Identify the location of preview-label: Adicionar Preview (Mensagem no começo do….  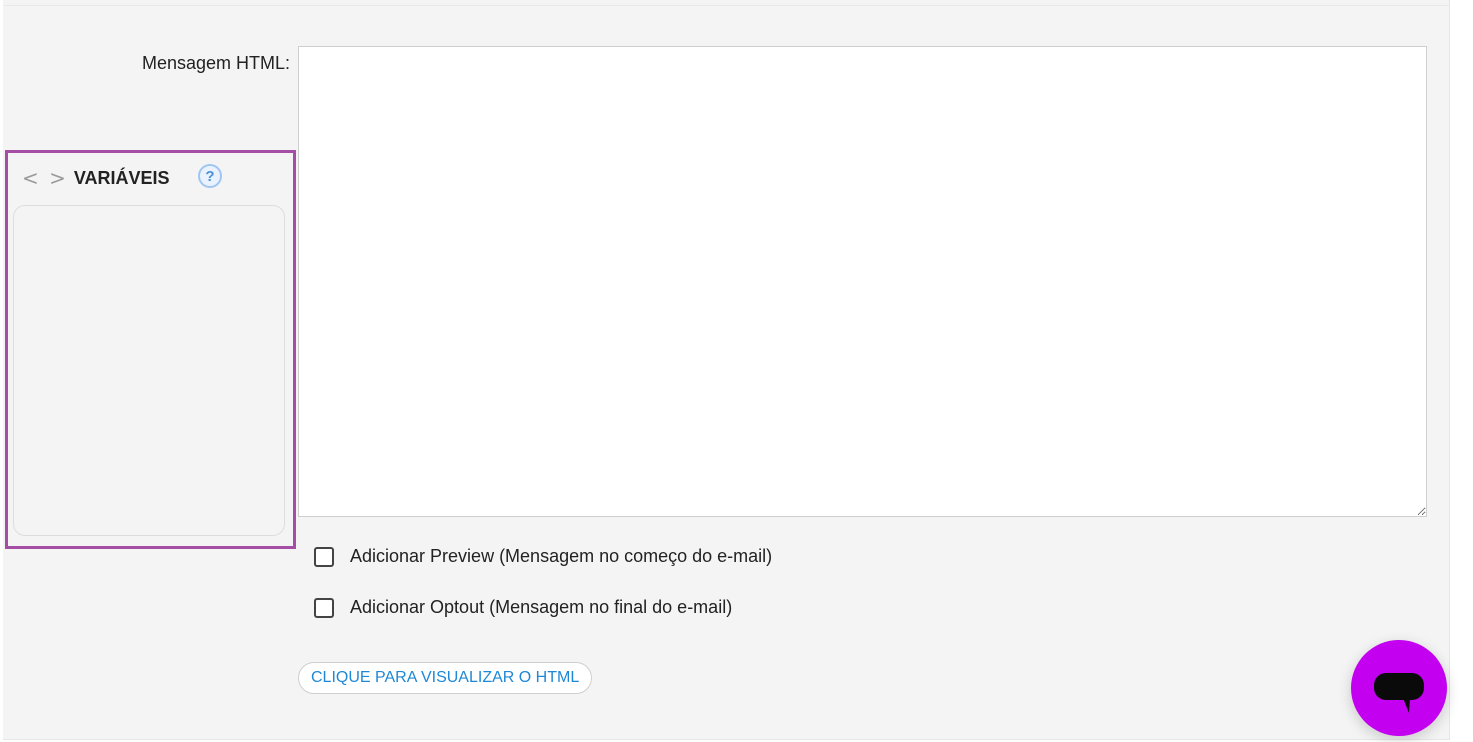
(561, 556).